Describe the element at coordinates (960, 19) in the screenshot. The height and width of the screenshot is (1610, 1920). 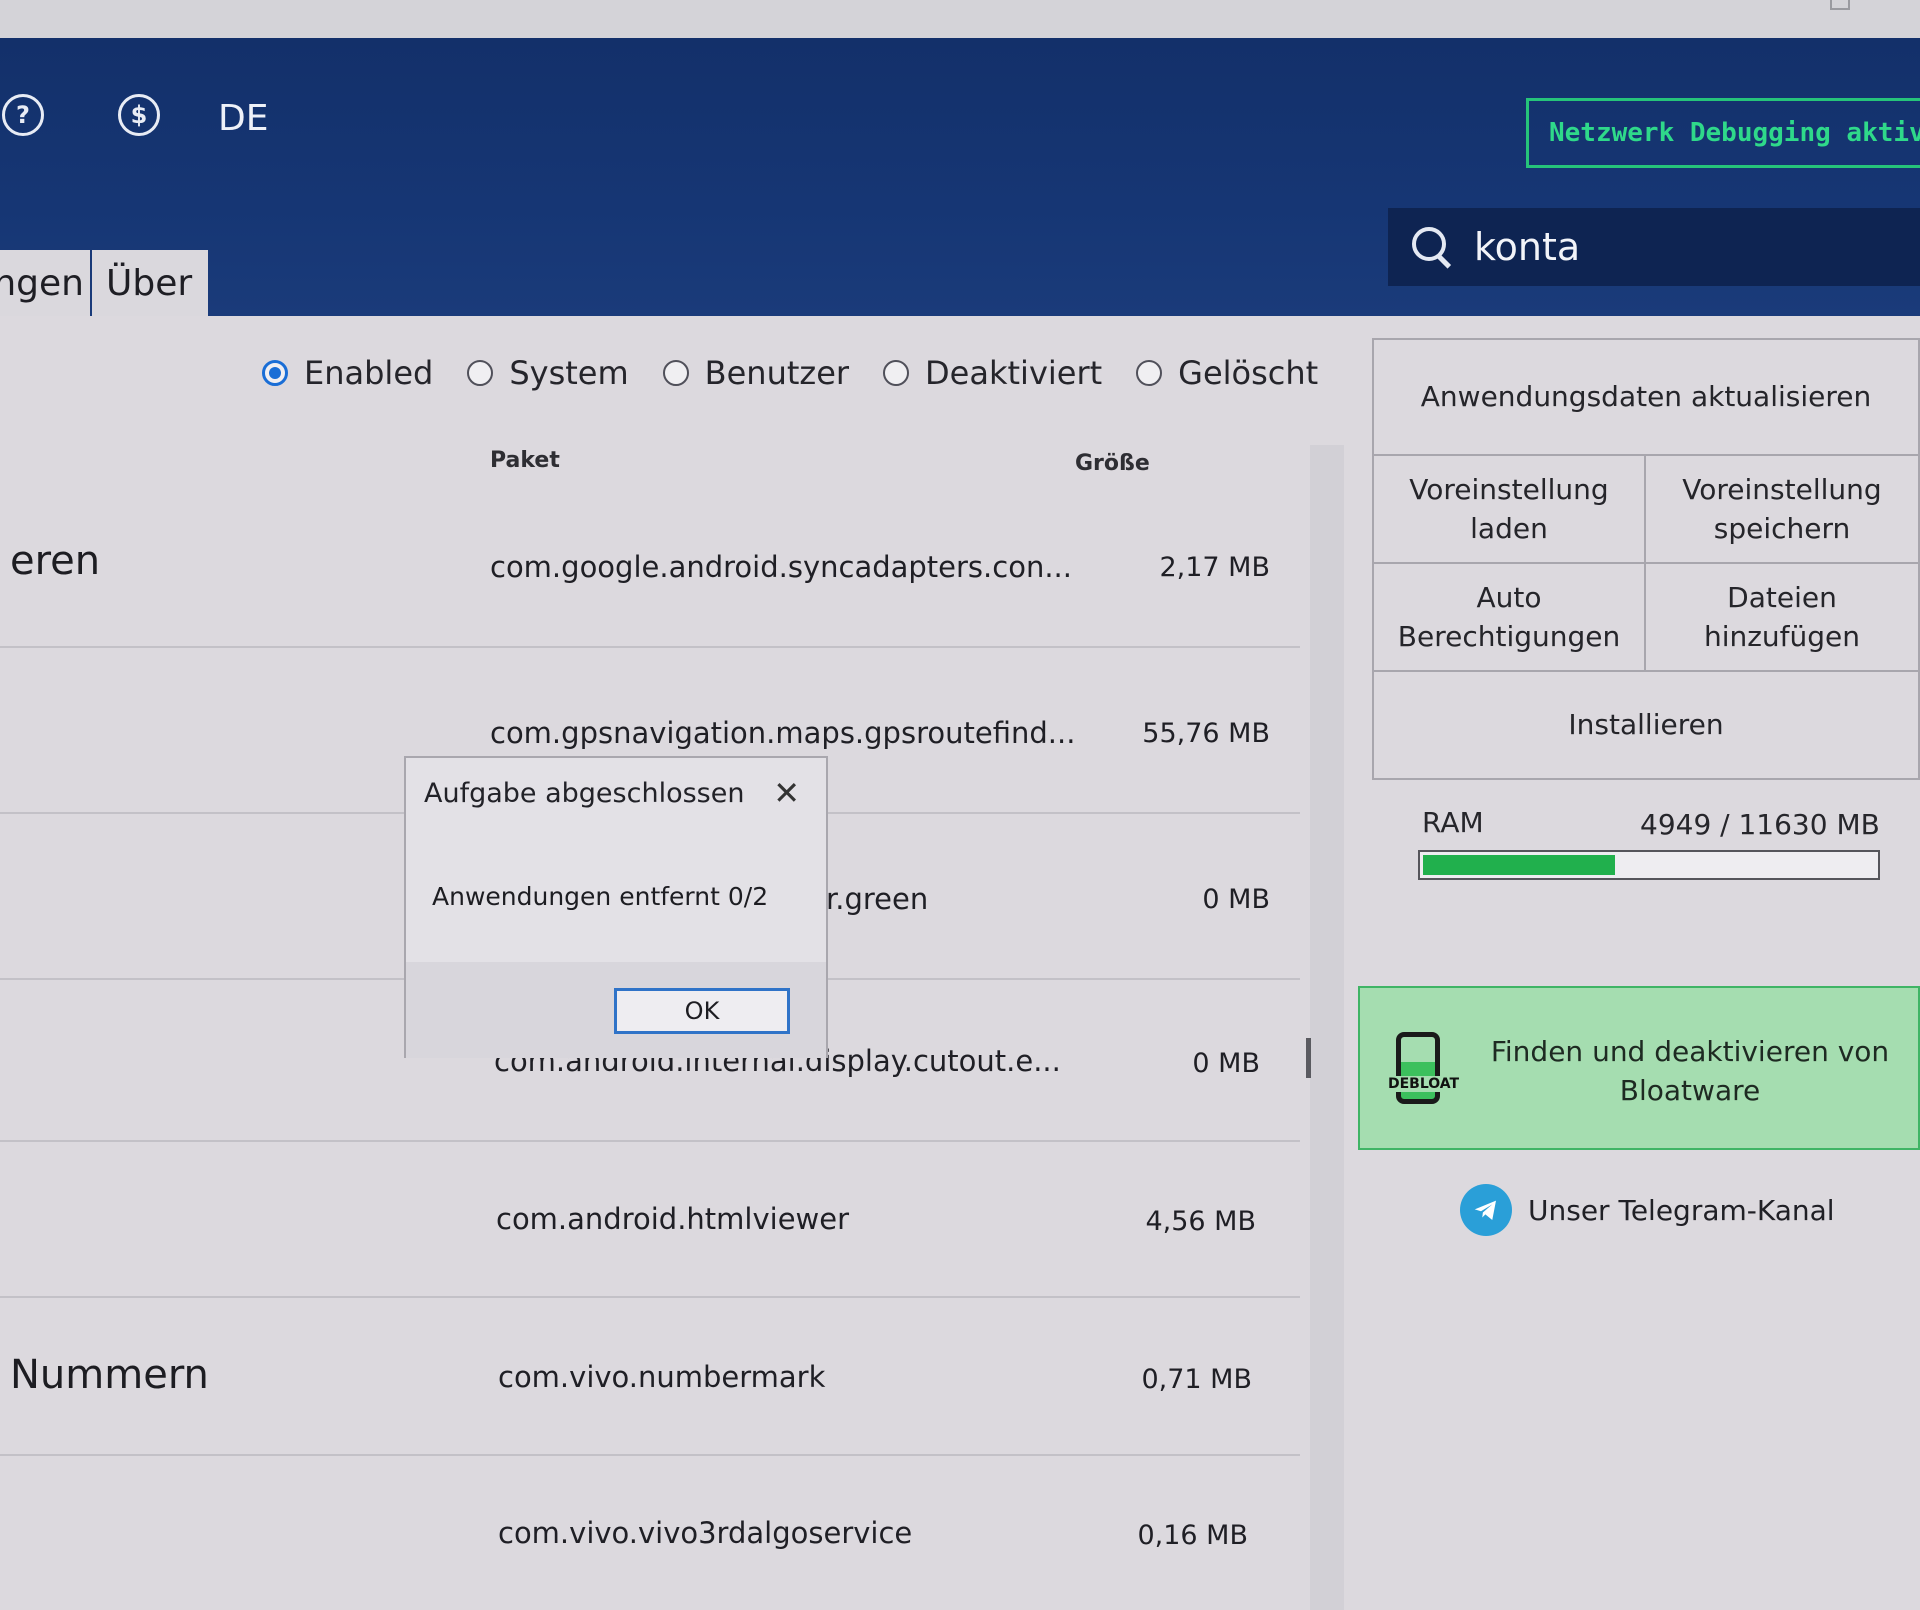
I see `window-top-strip` at that location.